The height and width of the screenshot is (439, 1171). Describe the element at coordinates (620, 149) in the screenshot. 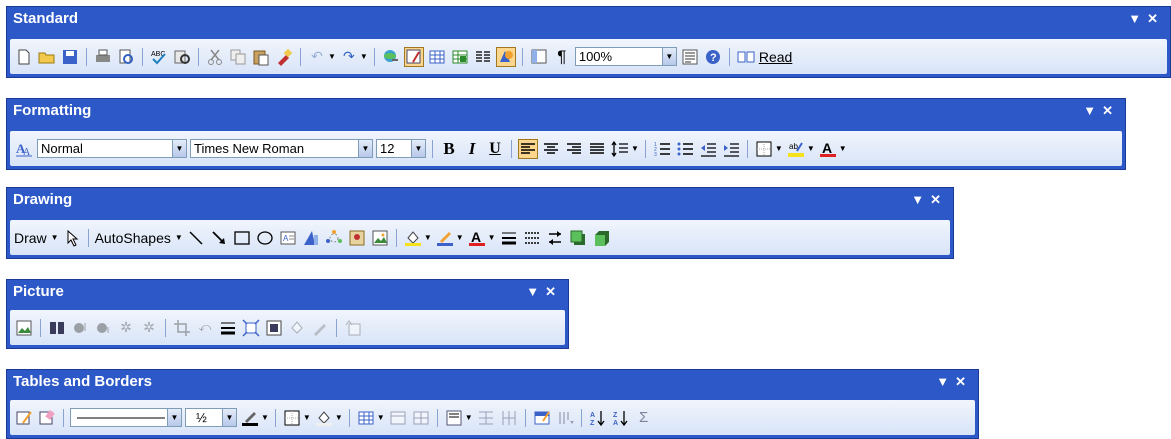

I see `line-spacing-icon` at that location.